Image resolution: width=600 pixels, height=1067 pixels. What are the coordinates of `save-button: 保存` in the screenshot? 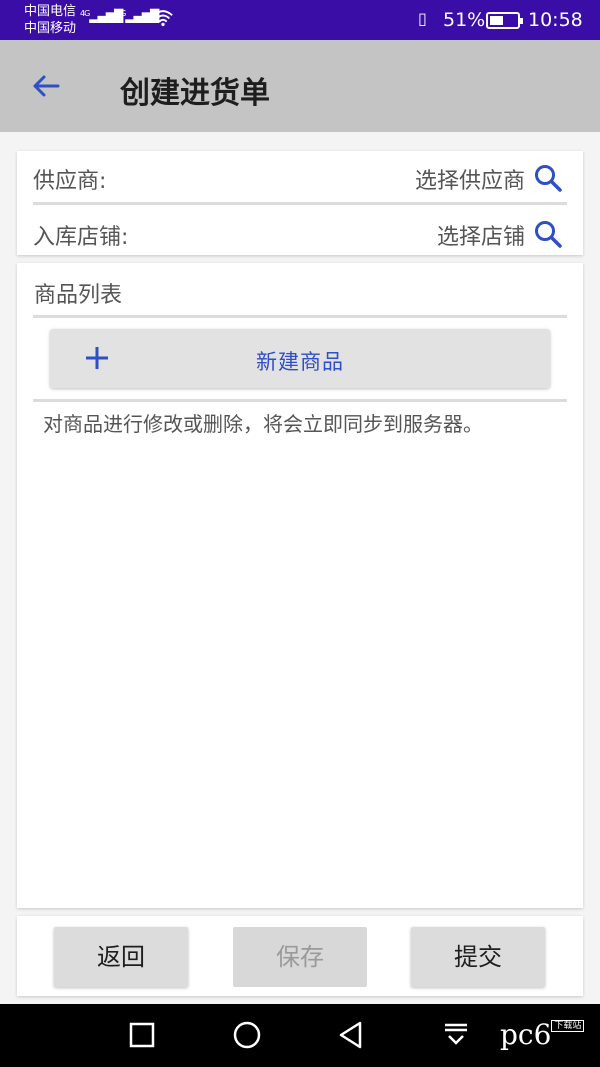 It's located at (300, 957).